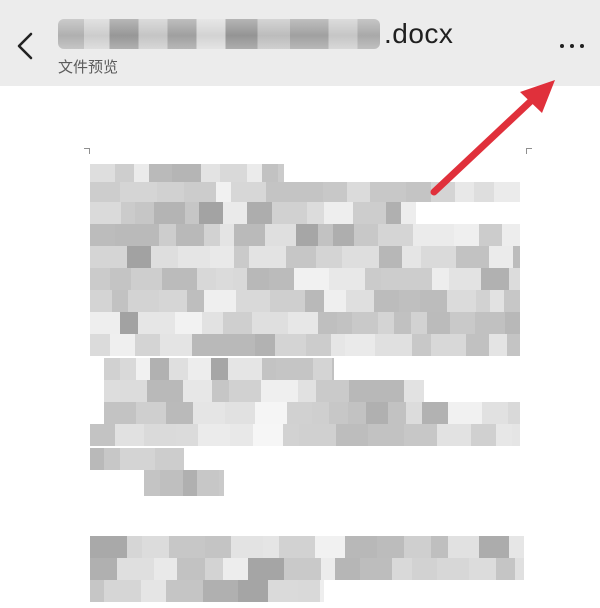  I want to click on back-button, so click(26, 46).